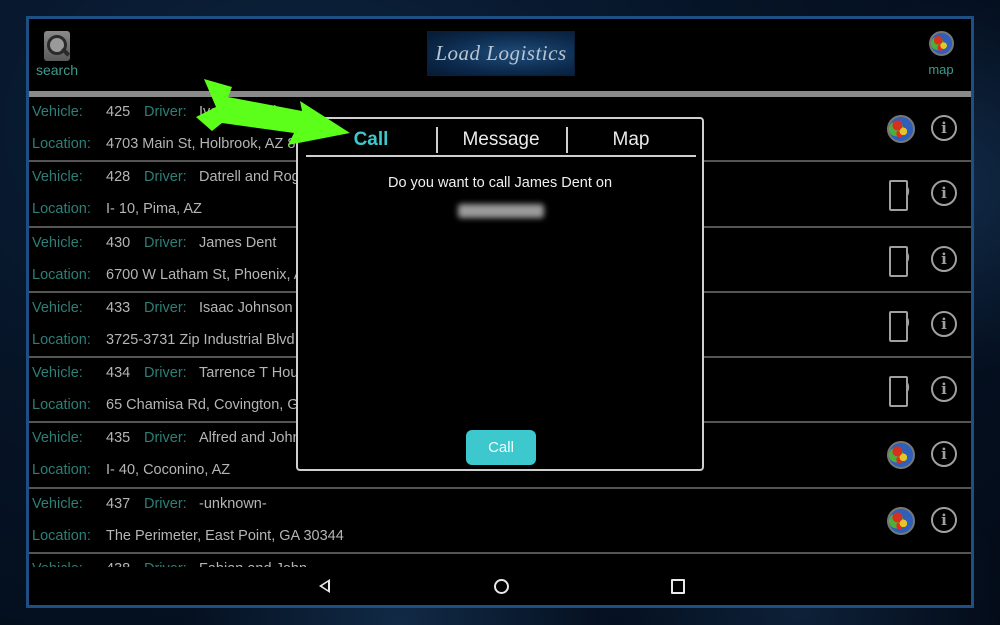 The height and width of the screenshot is (625, 1000). I want to click on location-value: I- 10, Pima, AZ, so click(154, 209).